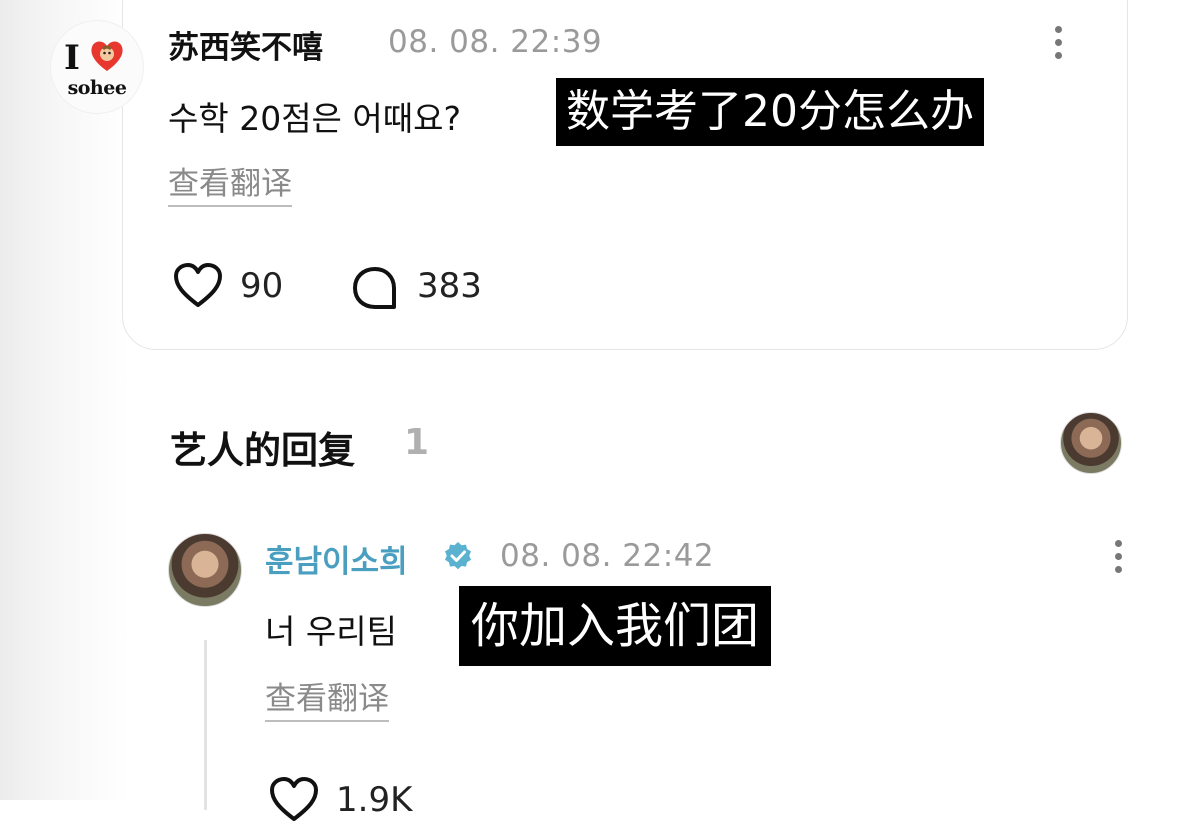  Describe the element at coordinates (205, 725) in the screenshot. I see `thread-line` at that location.